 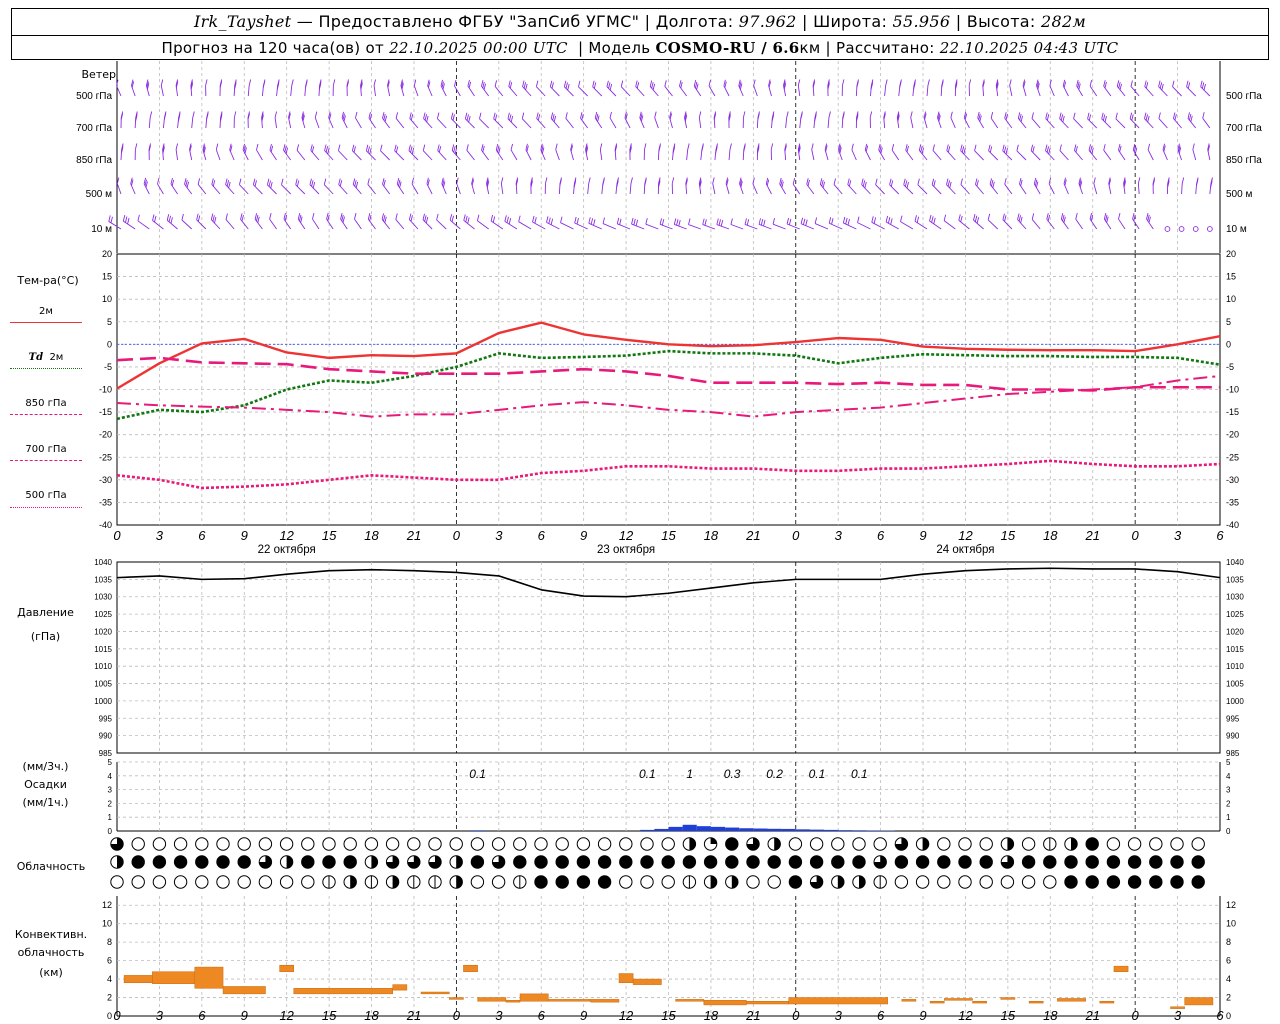 What do you see at coordinates (105, 480) in the screenshot?
I see `temp-ytick: -30` at bounding box center [105, 480].